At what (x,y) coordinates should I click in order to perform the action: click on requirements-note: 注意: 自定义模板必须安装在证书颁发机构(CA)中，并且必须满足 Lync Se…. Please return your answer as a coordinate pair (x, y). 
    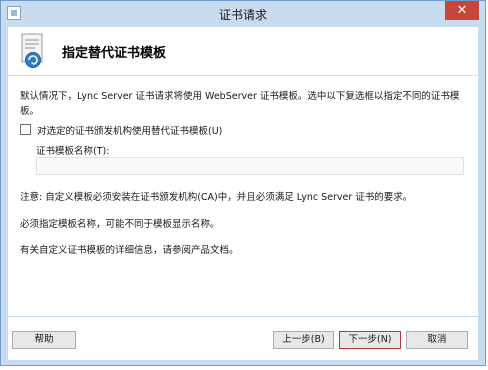
    Looking at the image, I should click on (216, 197).